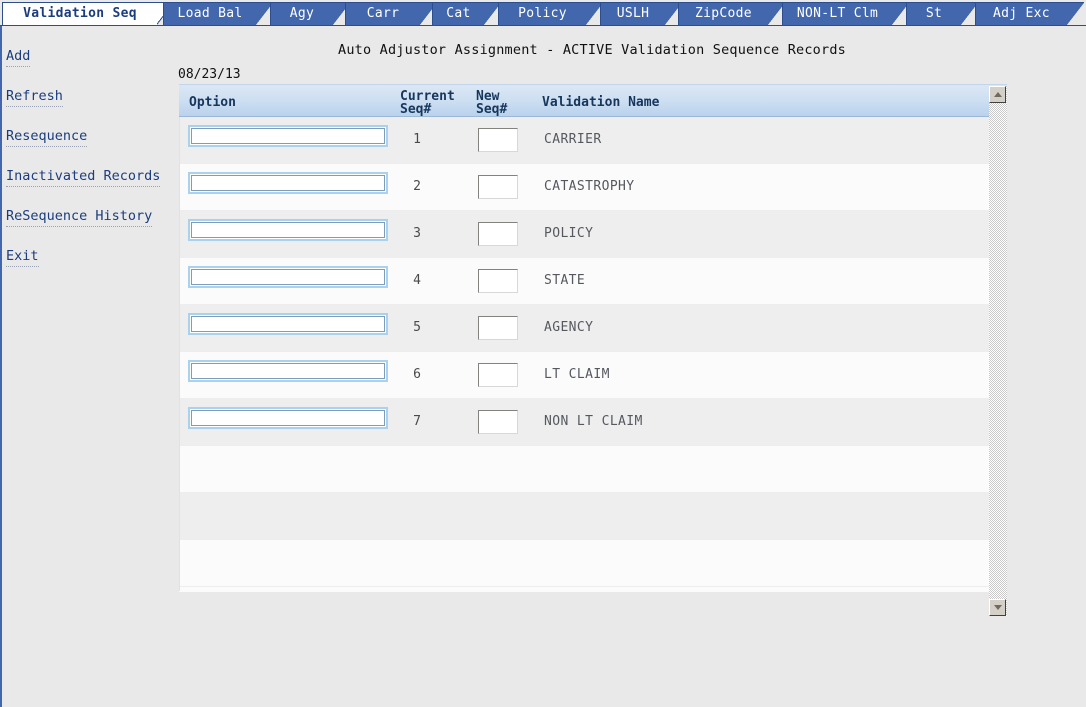 The width and height of the screenshot is (1086, 707). Describe the element at coordinates (998, 351) in the screenshot. I see `grid-vertical-scrollbar` at that location.